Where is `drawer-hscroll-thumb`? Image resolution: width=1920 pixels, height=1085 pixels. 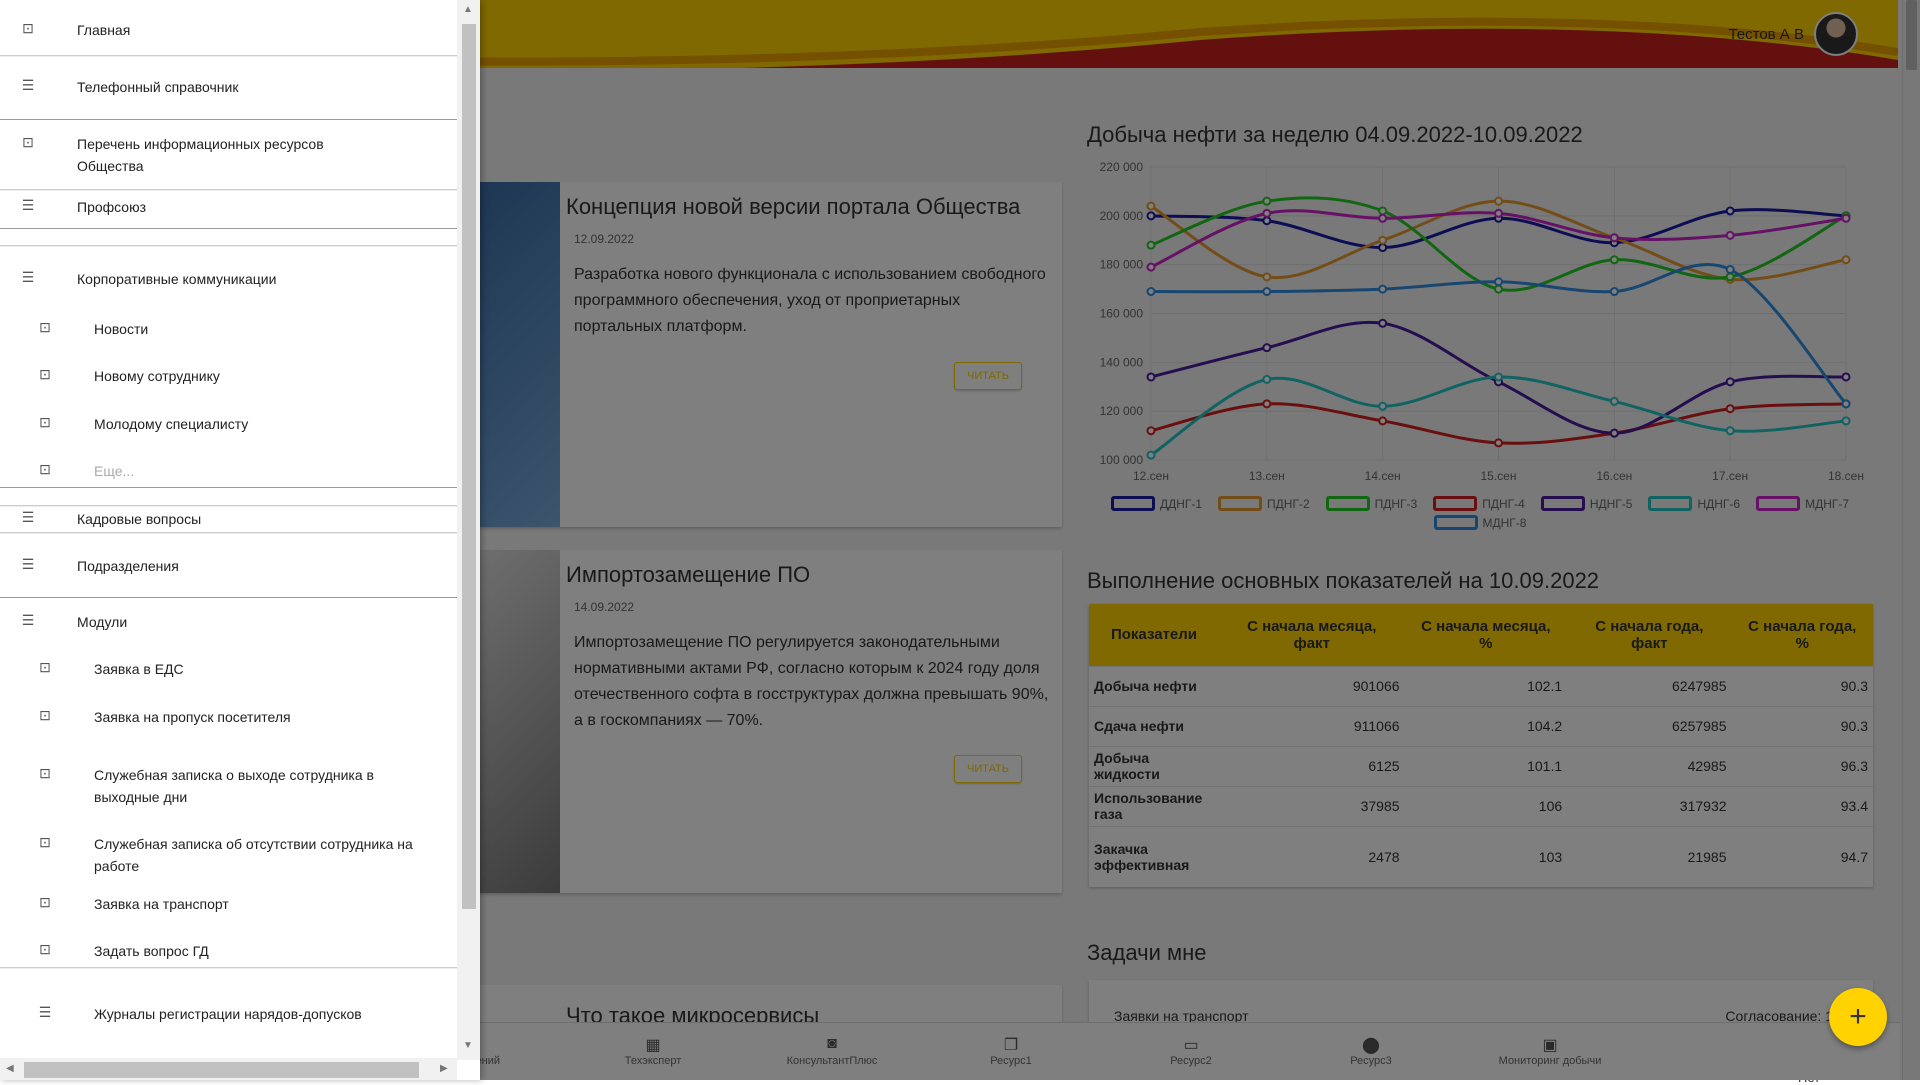
drawer-hscroll-thumb is located at coordinates (221, 1070).